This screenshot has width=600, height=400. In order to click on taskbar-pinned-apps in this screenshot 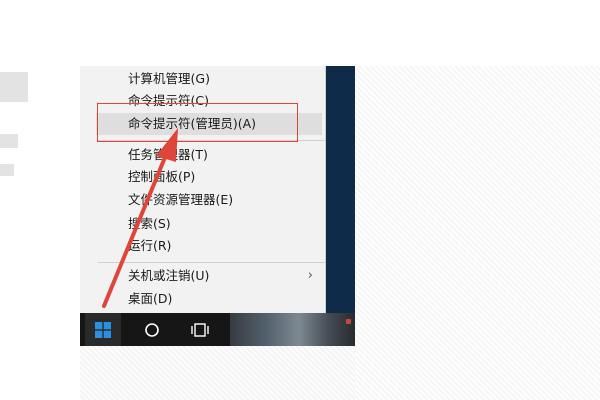, I will do `click(292, 329)`.